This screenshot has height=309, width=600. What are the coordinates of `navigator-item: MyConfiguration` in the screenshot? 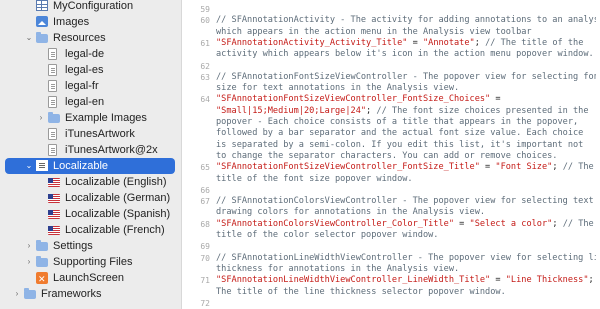 It's located at (90, 7).